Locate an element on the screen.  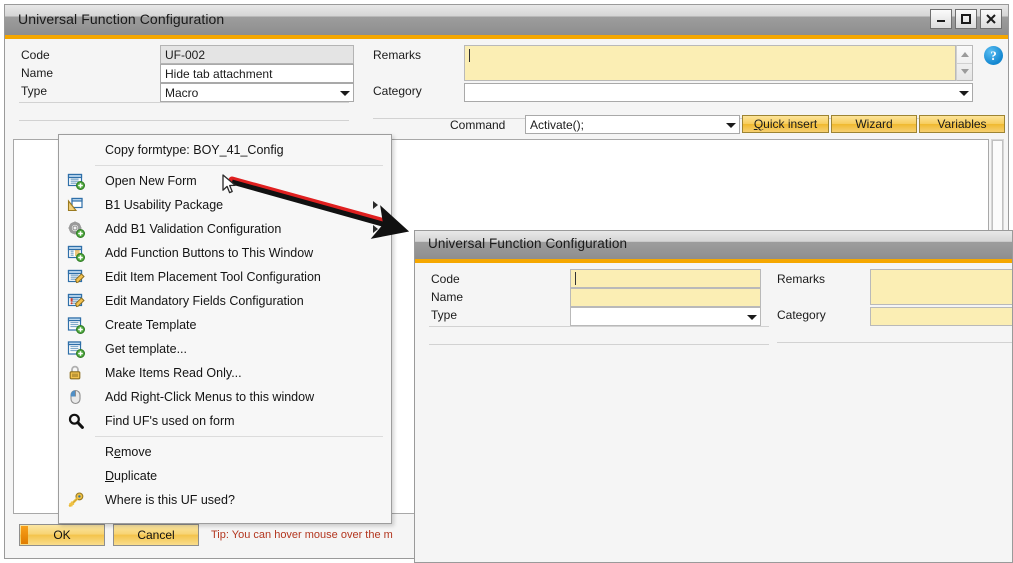
menu-item: Add Right-Click Menus to this window is located at coordinates (225, 397).